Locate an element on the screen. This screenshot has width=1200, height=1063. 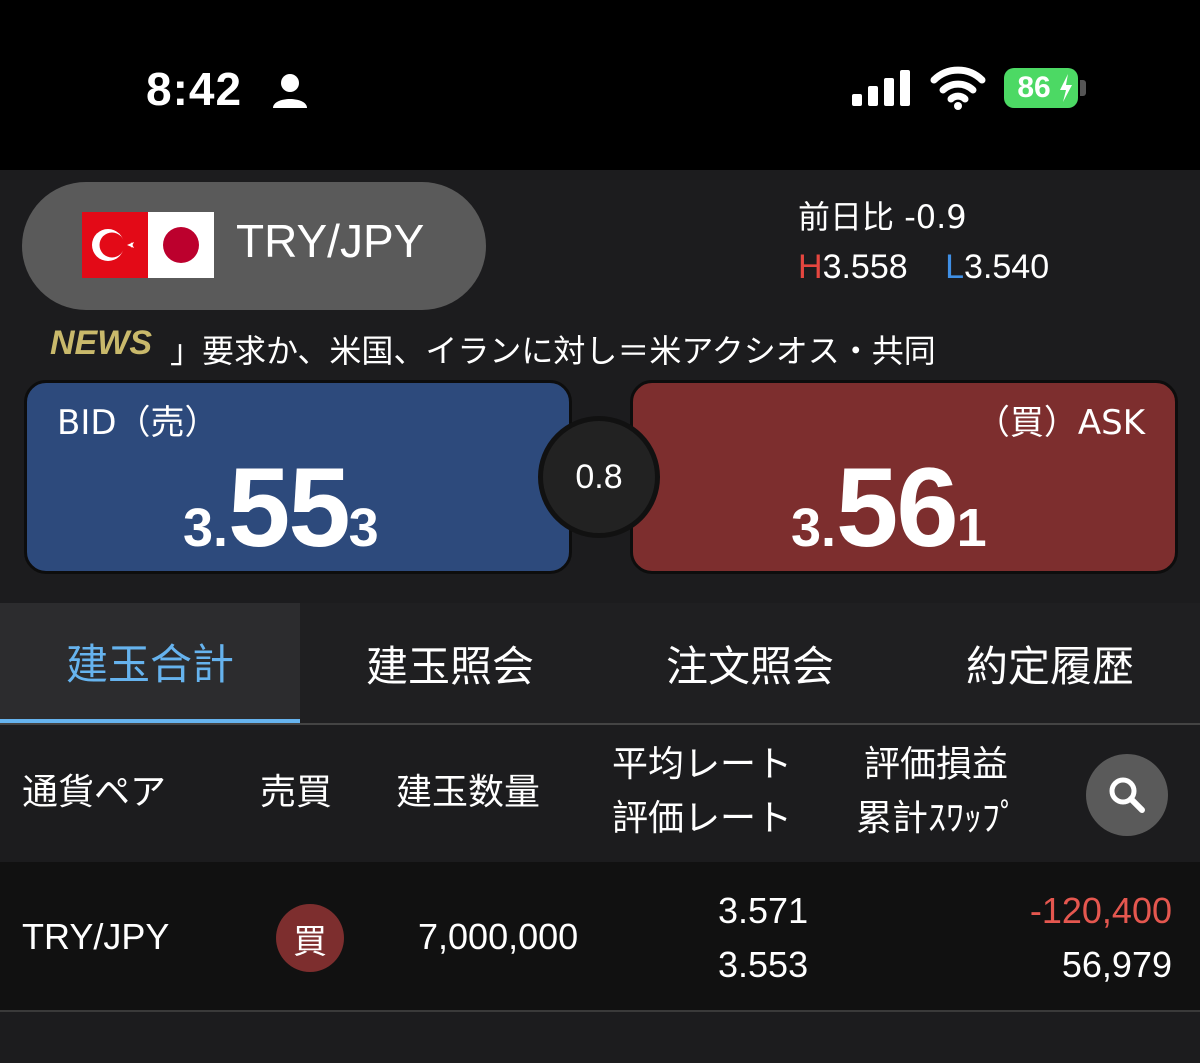
tab-position-inquiry: 建玉照会 is located at coordinates (450, 663).